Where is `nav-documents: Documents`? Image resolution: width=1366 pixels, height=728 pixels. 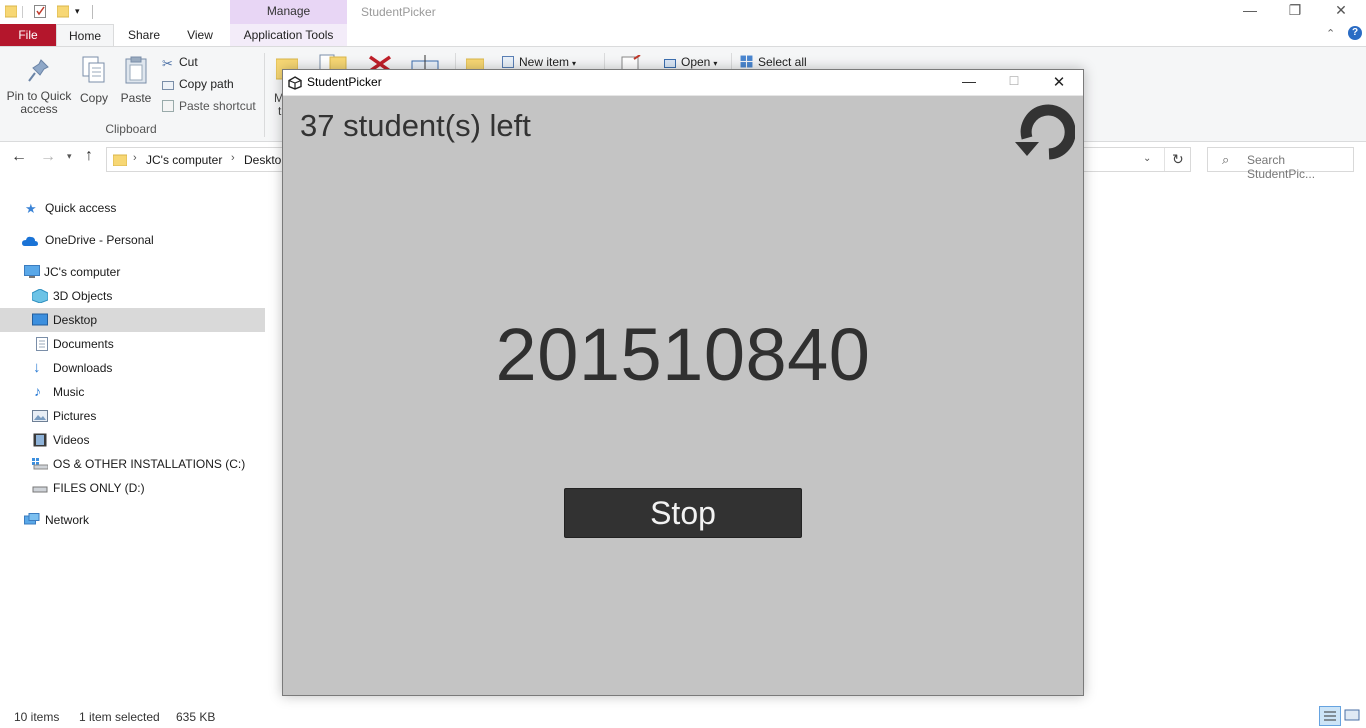
nav-documents: Documents is located at coordinates (132, 344).